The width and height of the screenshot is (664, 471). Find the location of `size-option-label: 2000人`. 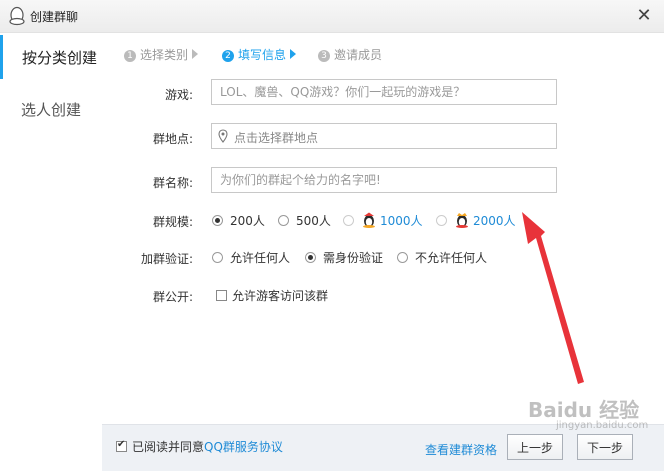

size-option-label: 2000人 is located at coordinates (494, 221).